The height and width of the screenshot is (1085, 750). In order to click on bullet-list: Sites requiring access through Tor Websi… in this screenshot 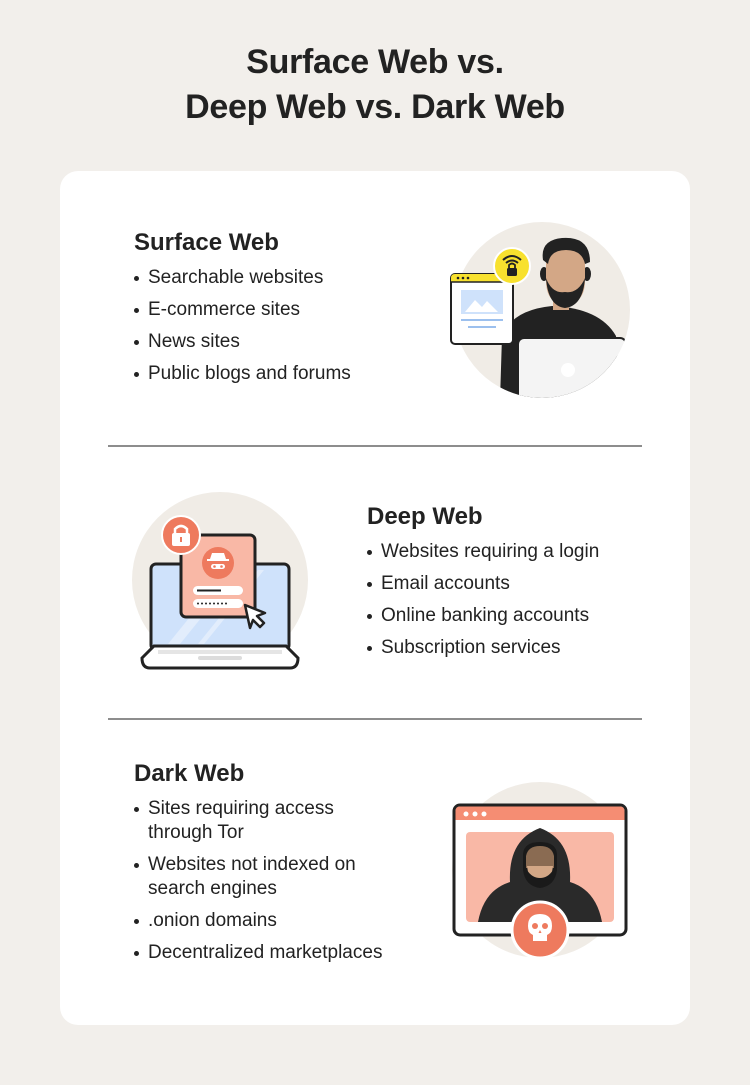, I will do `click(279, 881)`.